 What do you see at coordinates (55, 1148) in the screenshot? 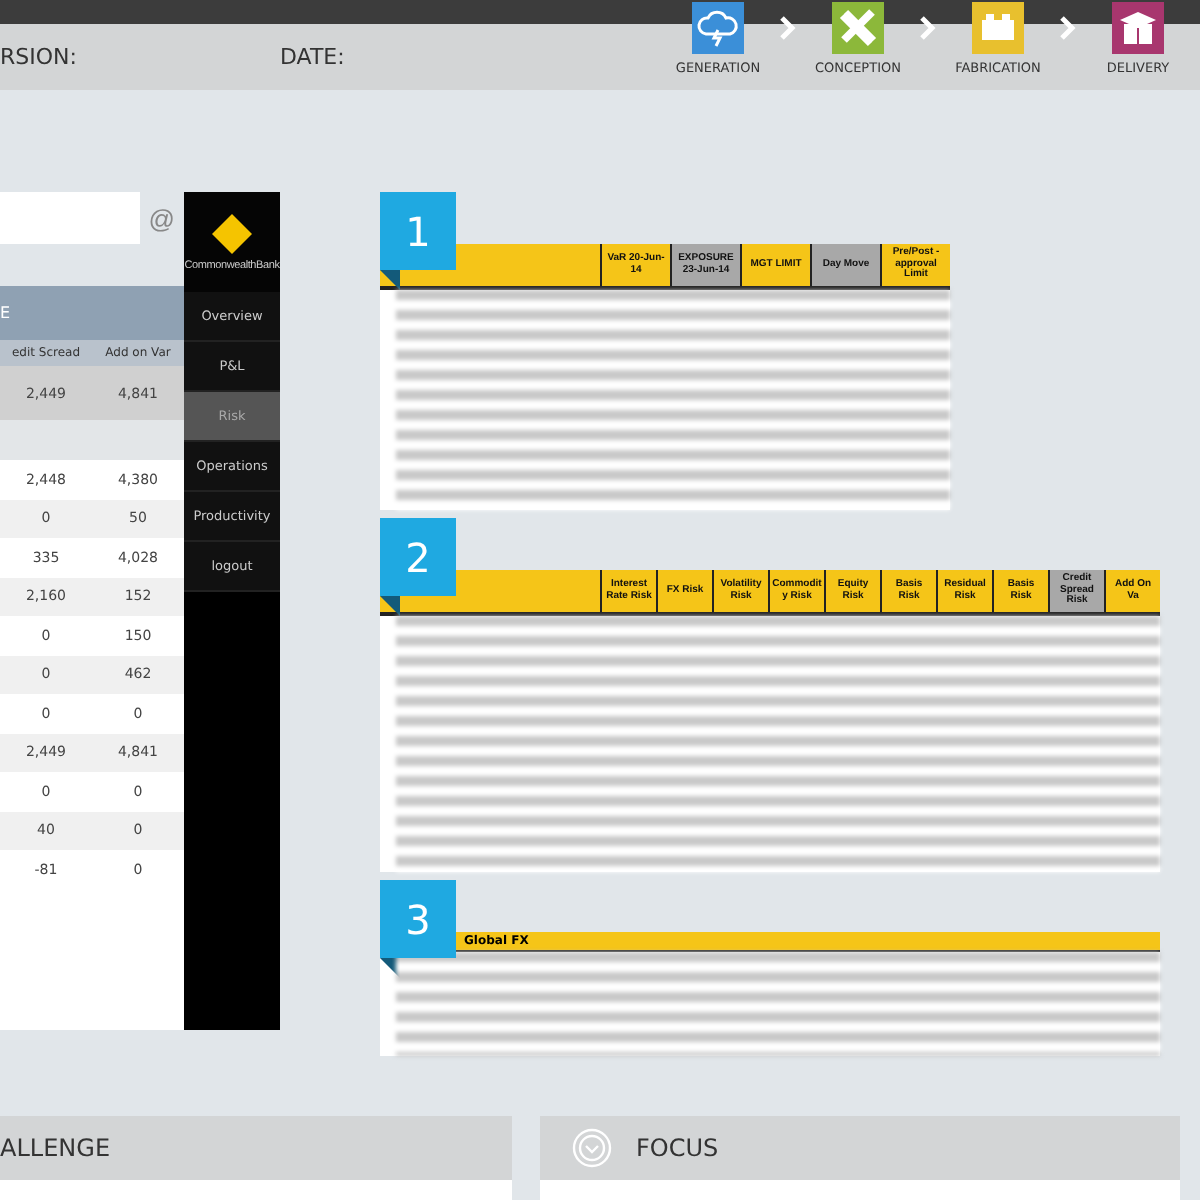
I see `card-title: ALLENGE` at bounding box center [55, 1148].